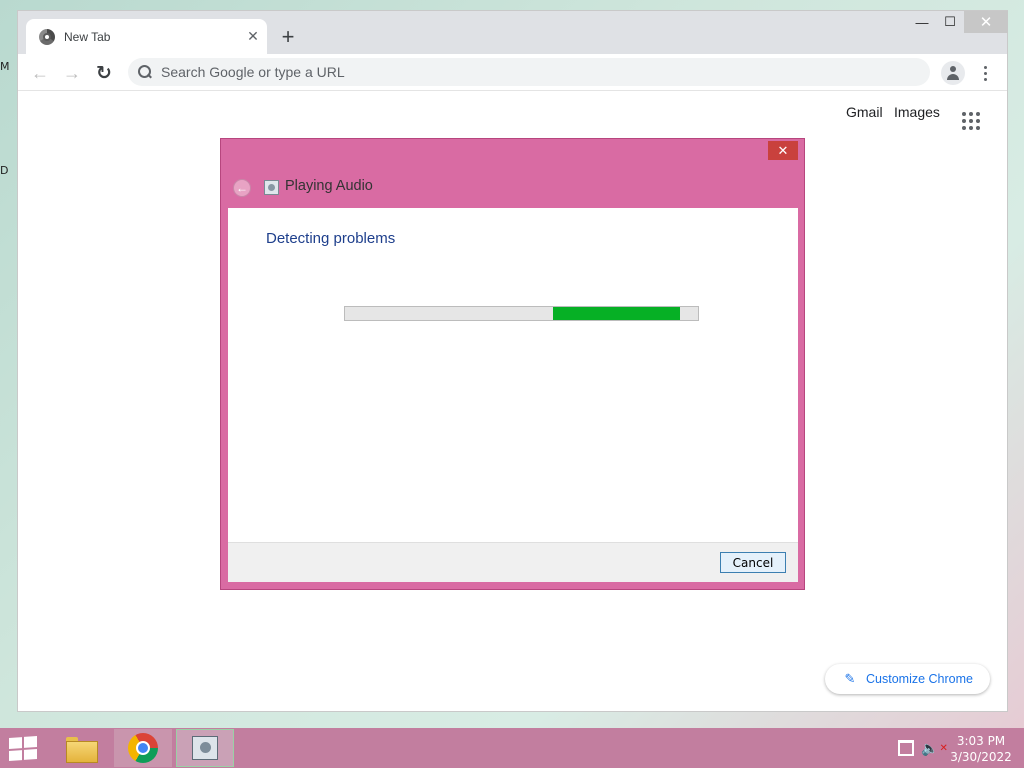  I want to click on forward-button: →, so click(72, 73).